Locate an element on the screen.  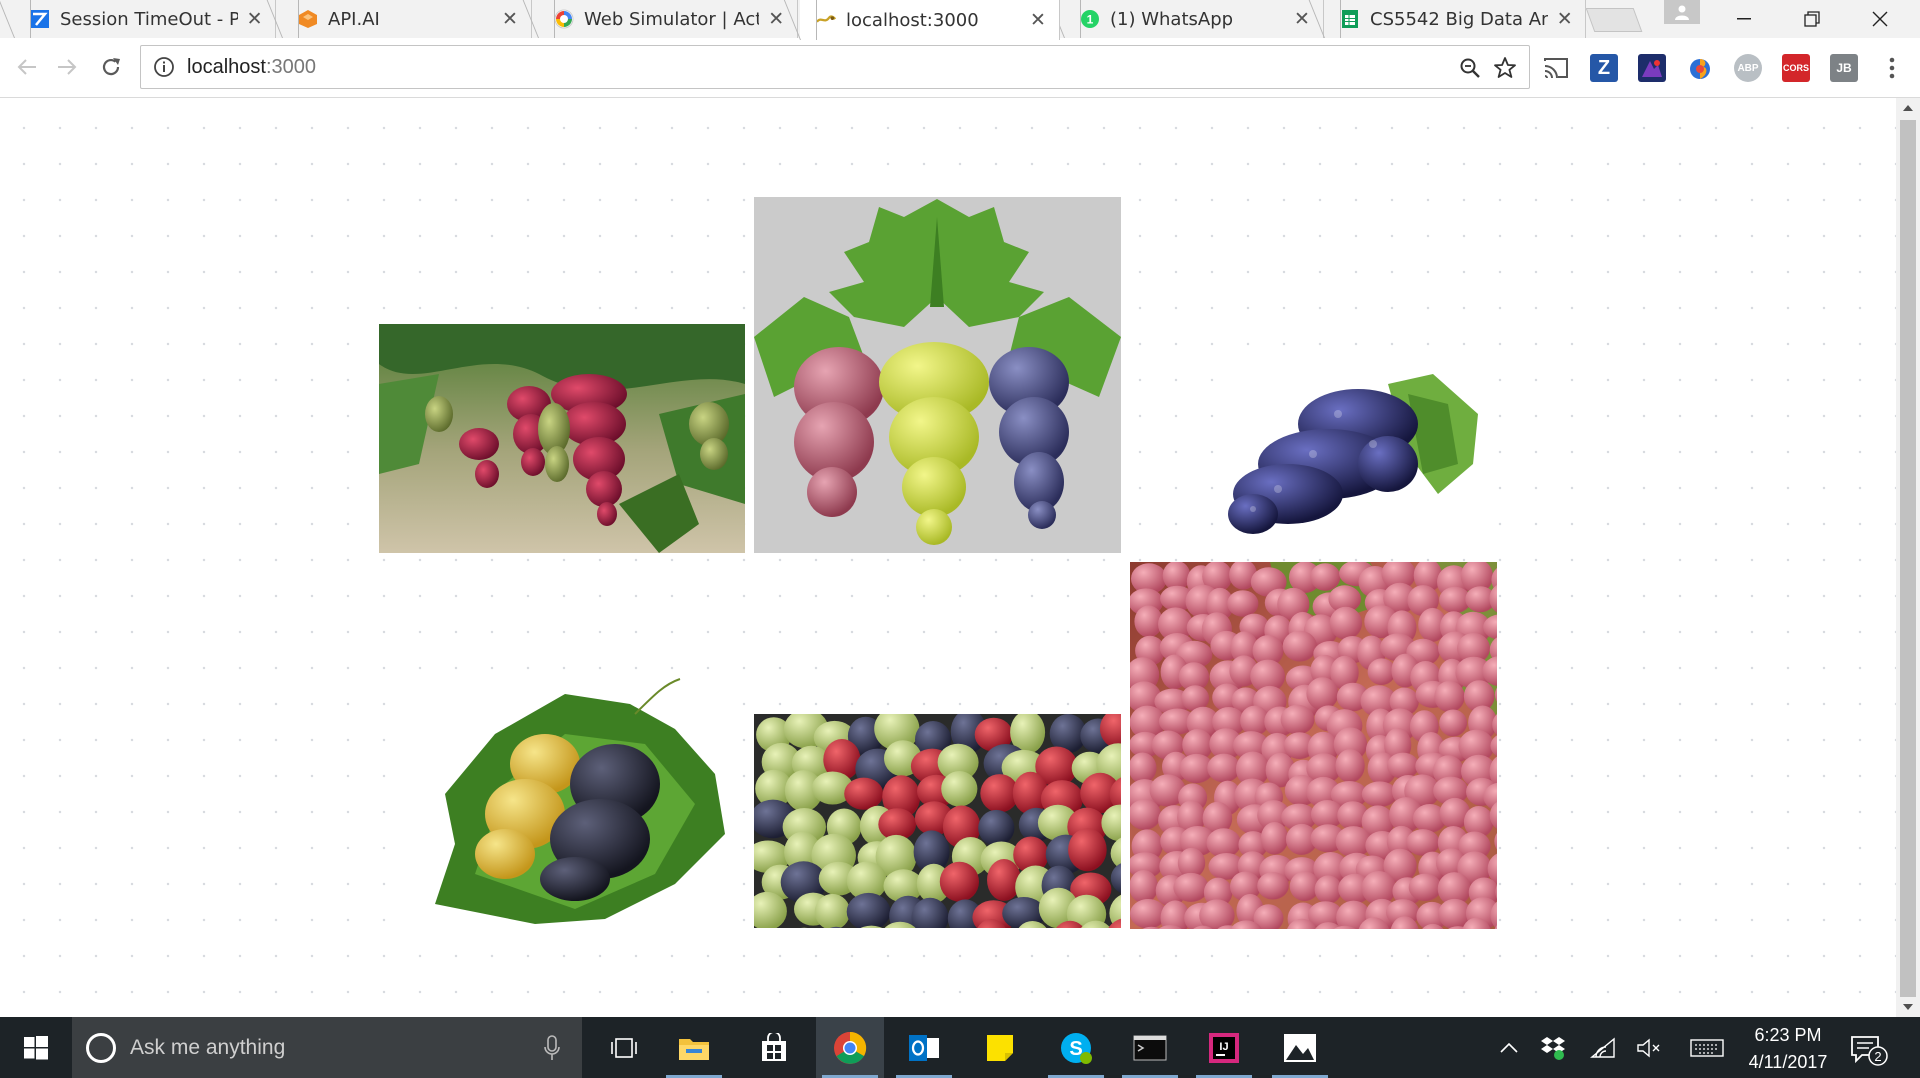
sticky-notes-icon is located at coordinates (1000, 1047).